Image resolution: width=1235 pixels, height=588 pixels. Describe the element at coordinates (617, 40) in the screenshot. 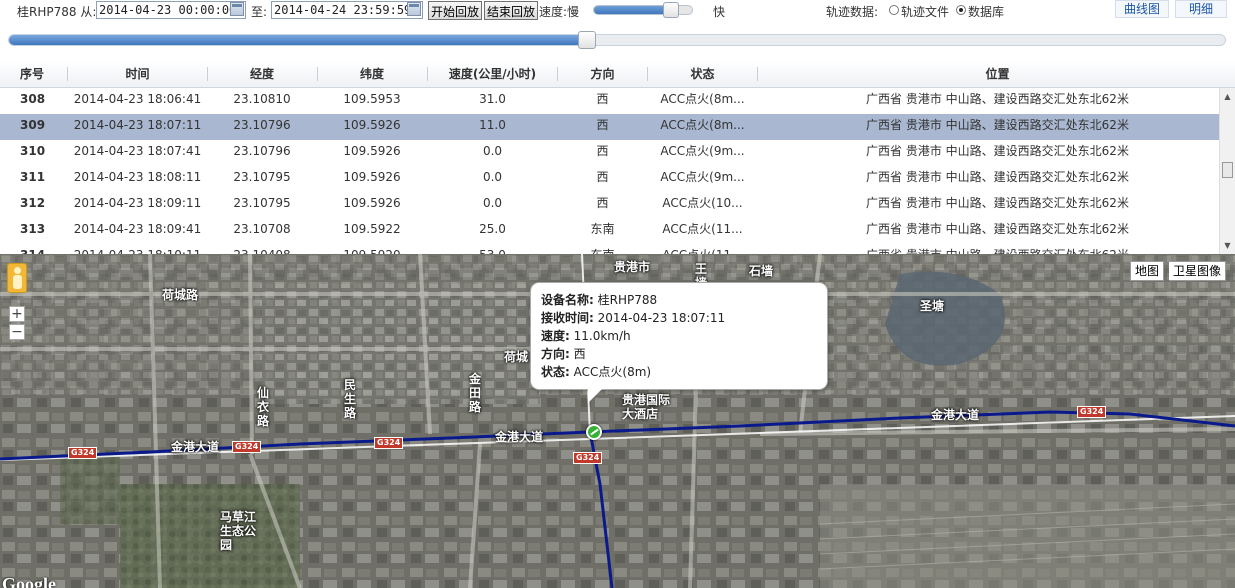

I see `playback-progress-bar` at that location.